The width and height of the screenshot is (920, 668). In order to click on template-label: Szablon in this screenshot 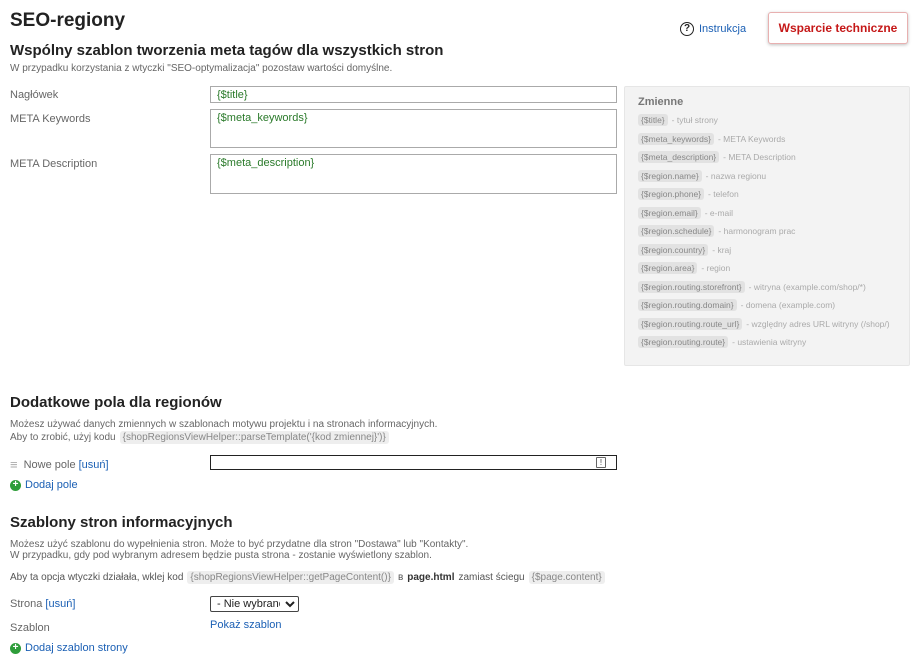, I will do `click(30, 628)`.